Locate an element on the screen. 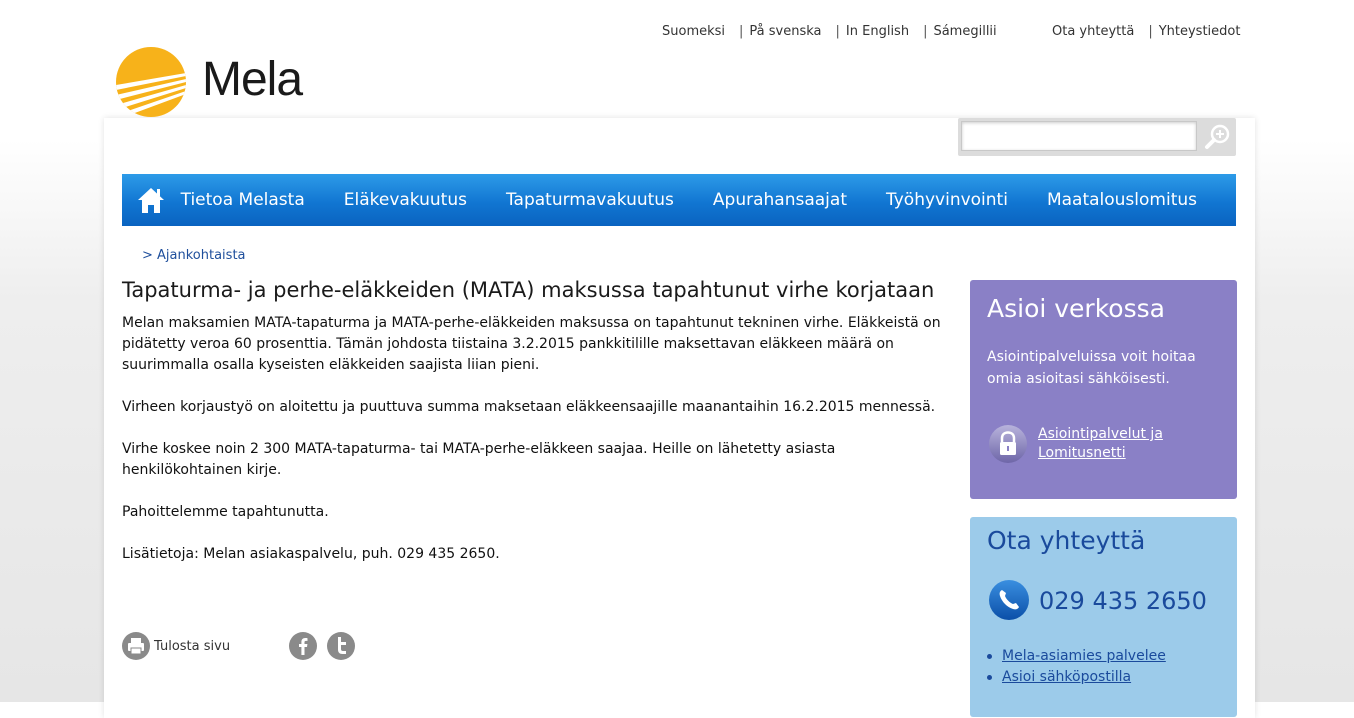 The image size is (1354, 718). nav-home-button is located at coordinates (151, 200).